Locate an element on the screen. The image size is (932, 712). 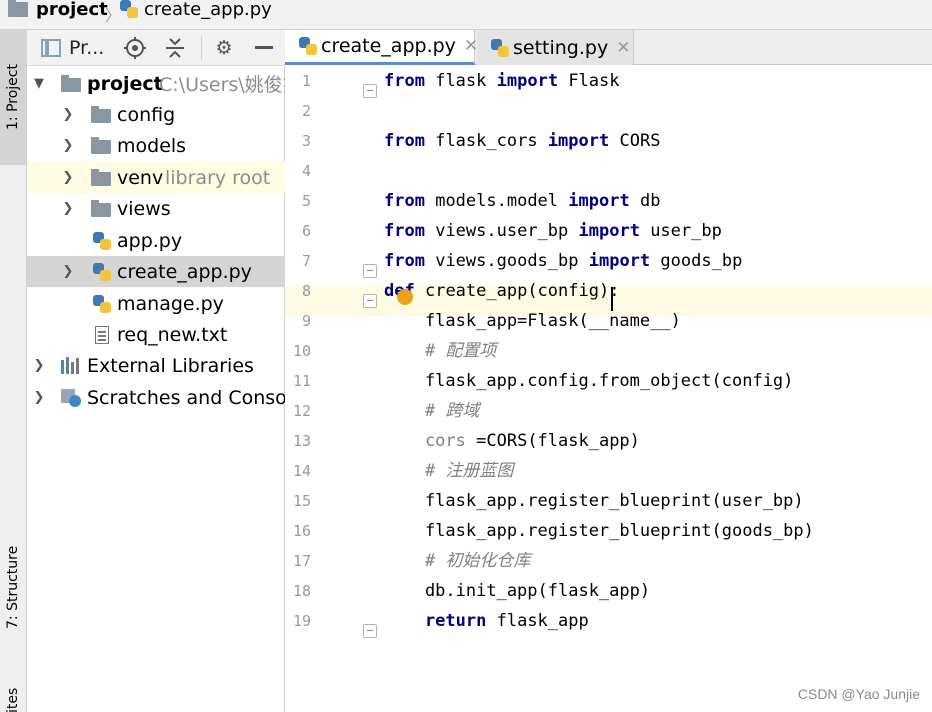
code-line: from views.goods_bp import goods_bp is located at coordinates (563, 261).